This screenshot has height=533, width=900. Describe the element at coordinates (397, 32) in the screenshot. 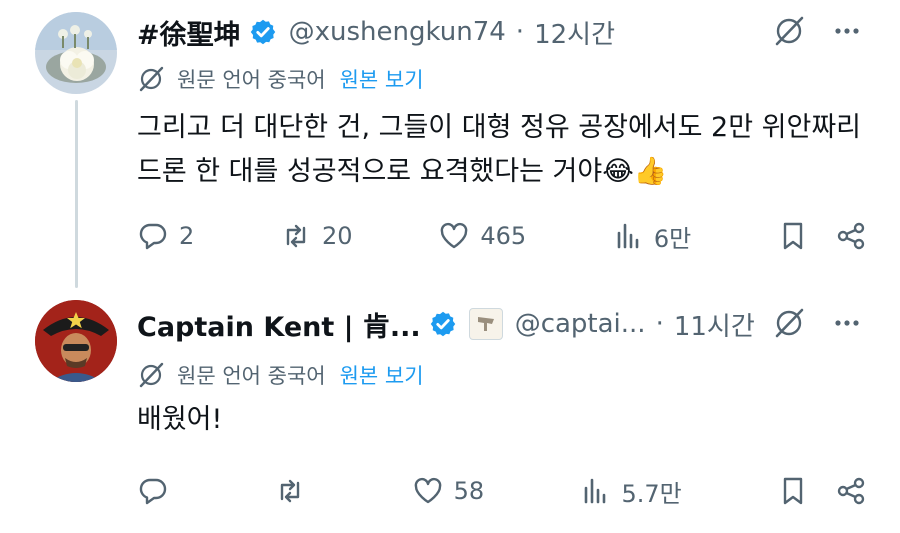

I see `user-handle: @xushengkun74` at that location.